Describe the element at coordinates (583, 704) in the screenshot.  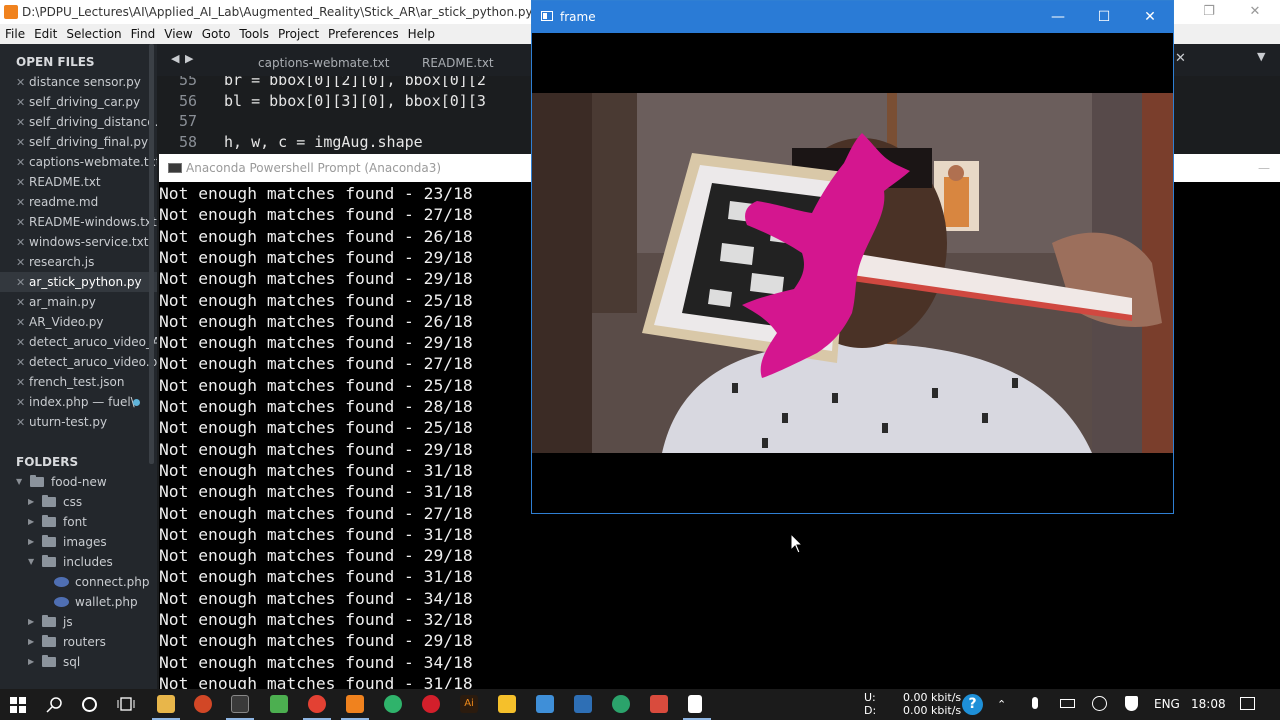
I see `app-blue-icon` at that location.